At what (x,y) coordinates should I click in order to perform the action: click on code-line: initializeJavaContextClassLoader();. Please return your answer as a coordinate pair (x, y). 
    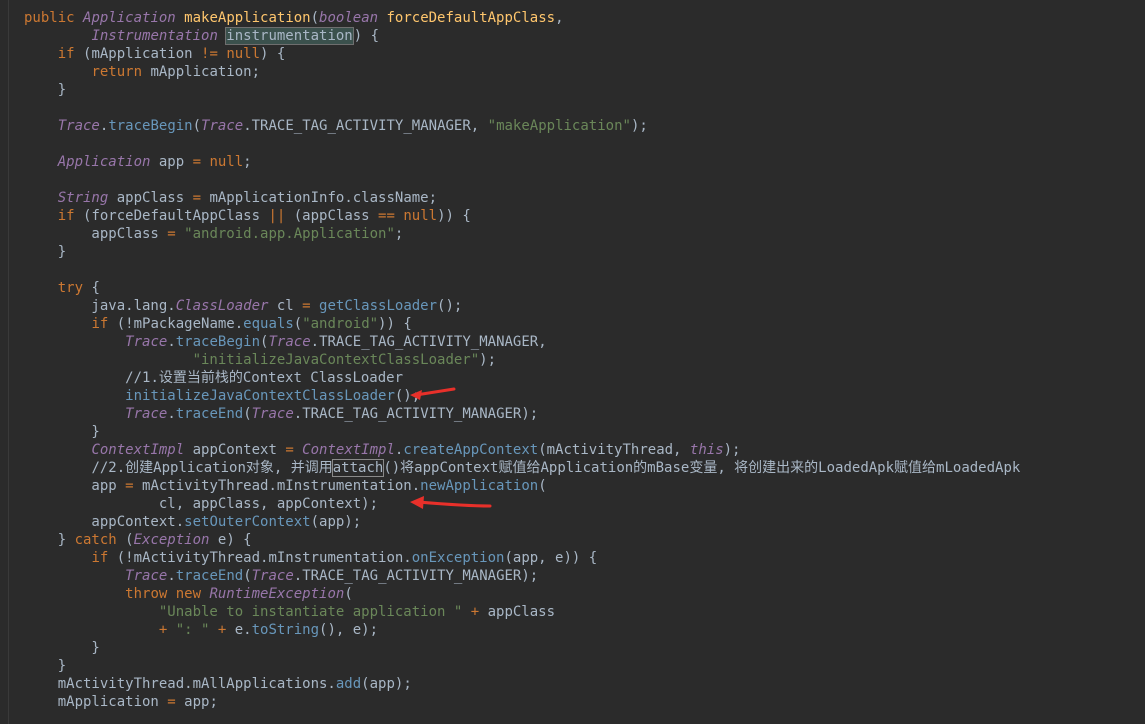
    Looking at the image, I should click on (222, 396).